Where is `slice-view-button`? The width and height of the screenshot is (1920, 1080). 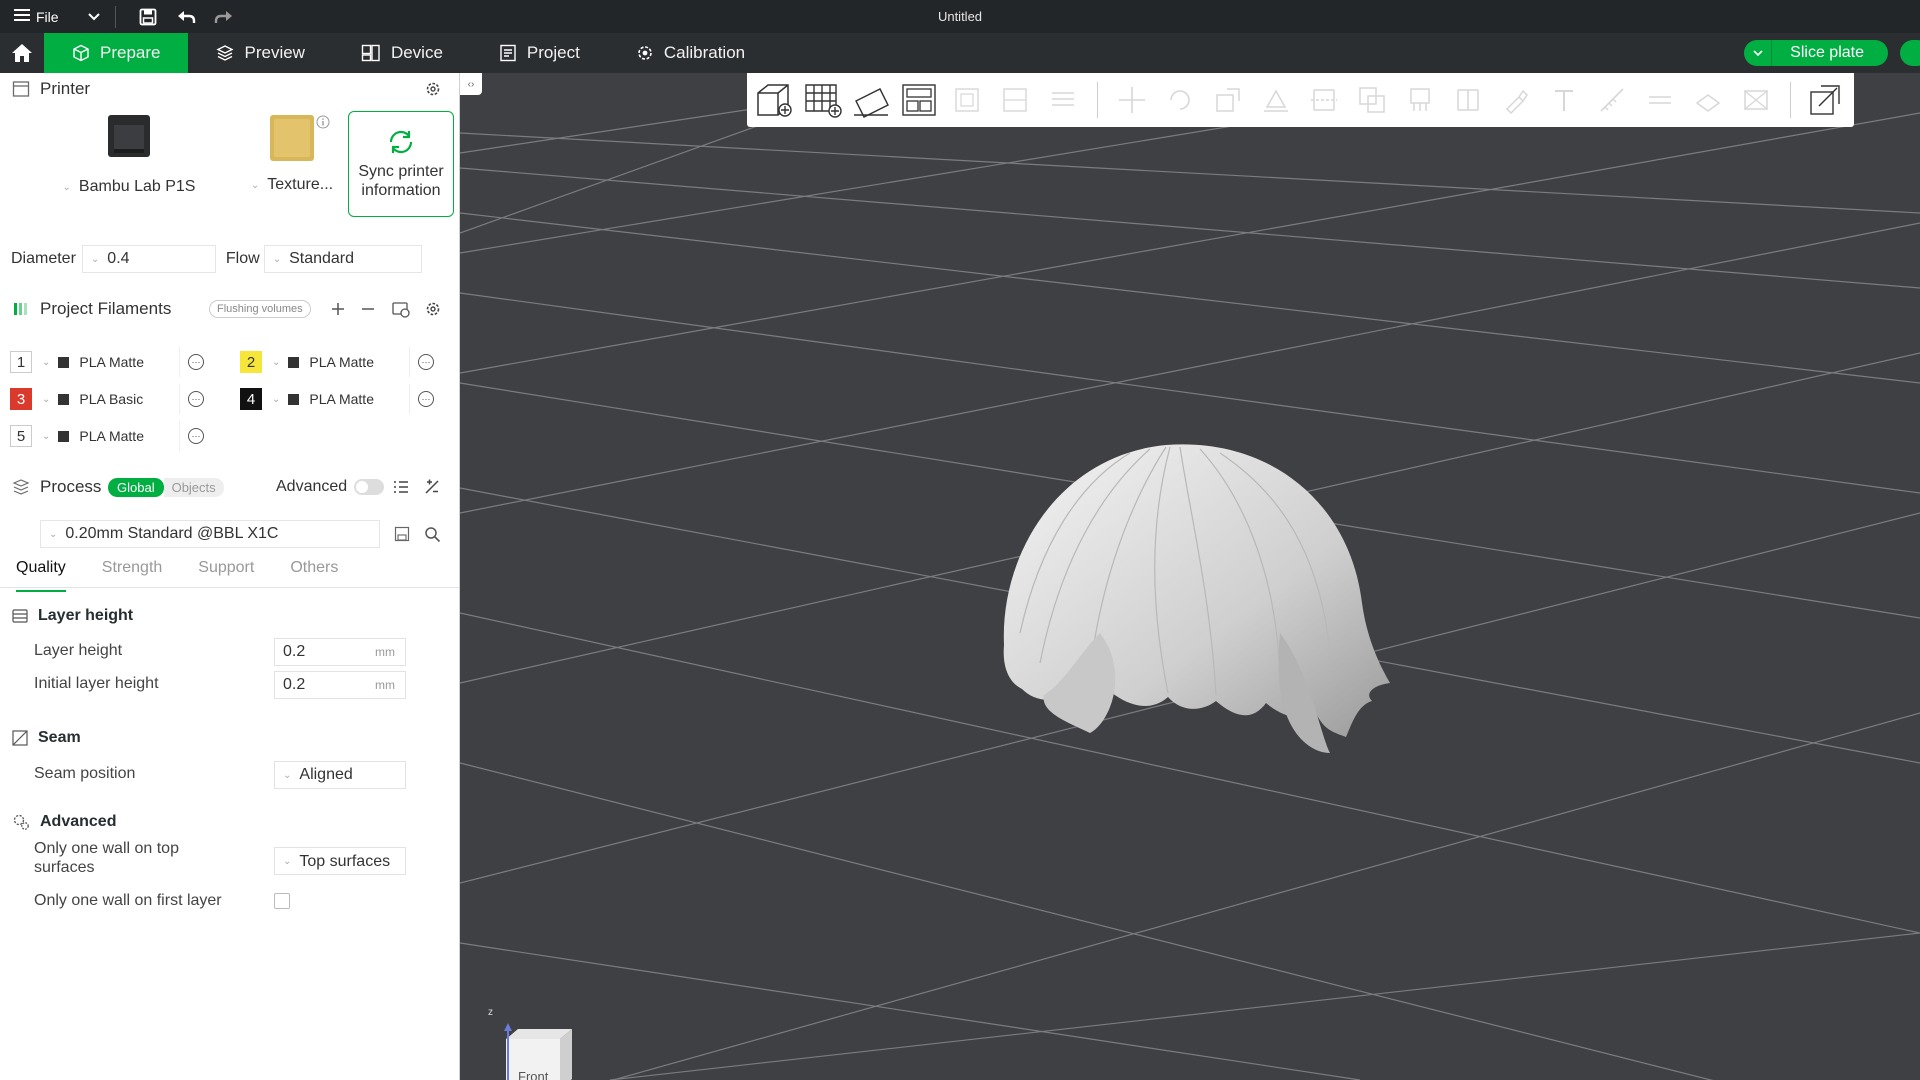
slice-view-button is located at coordinates (1756, 100).